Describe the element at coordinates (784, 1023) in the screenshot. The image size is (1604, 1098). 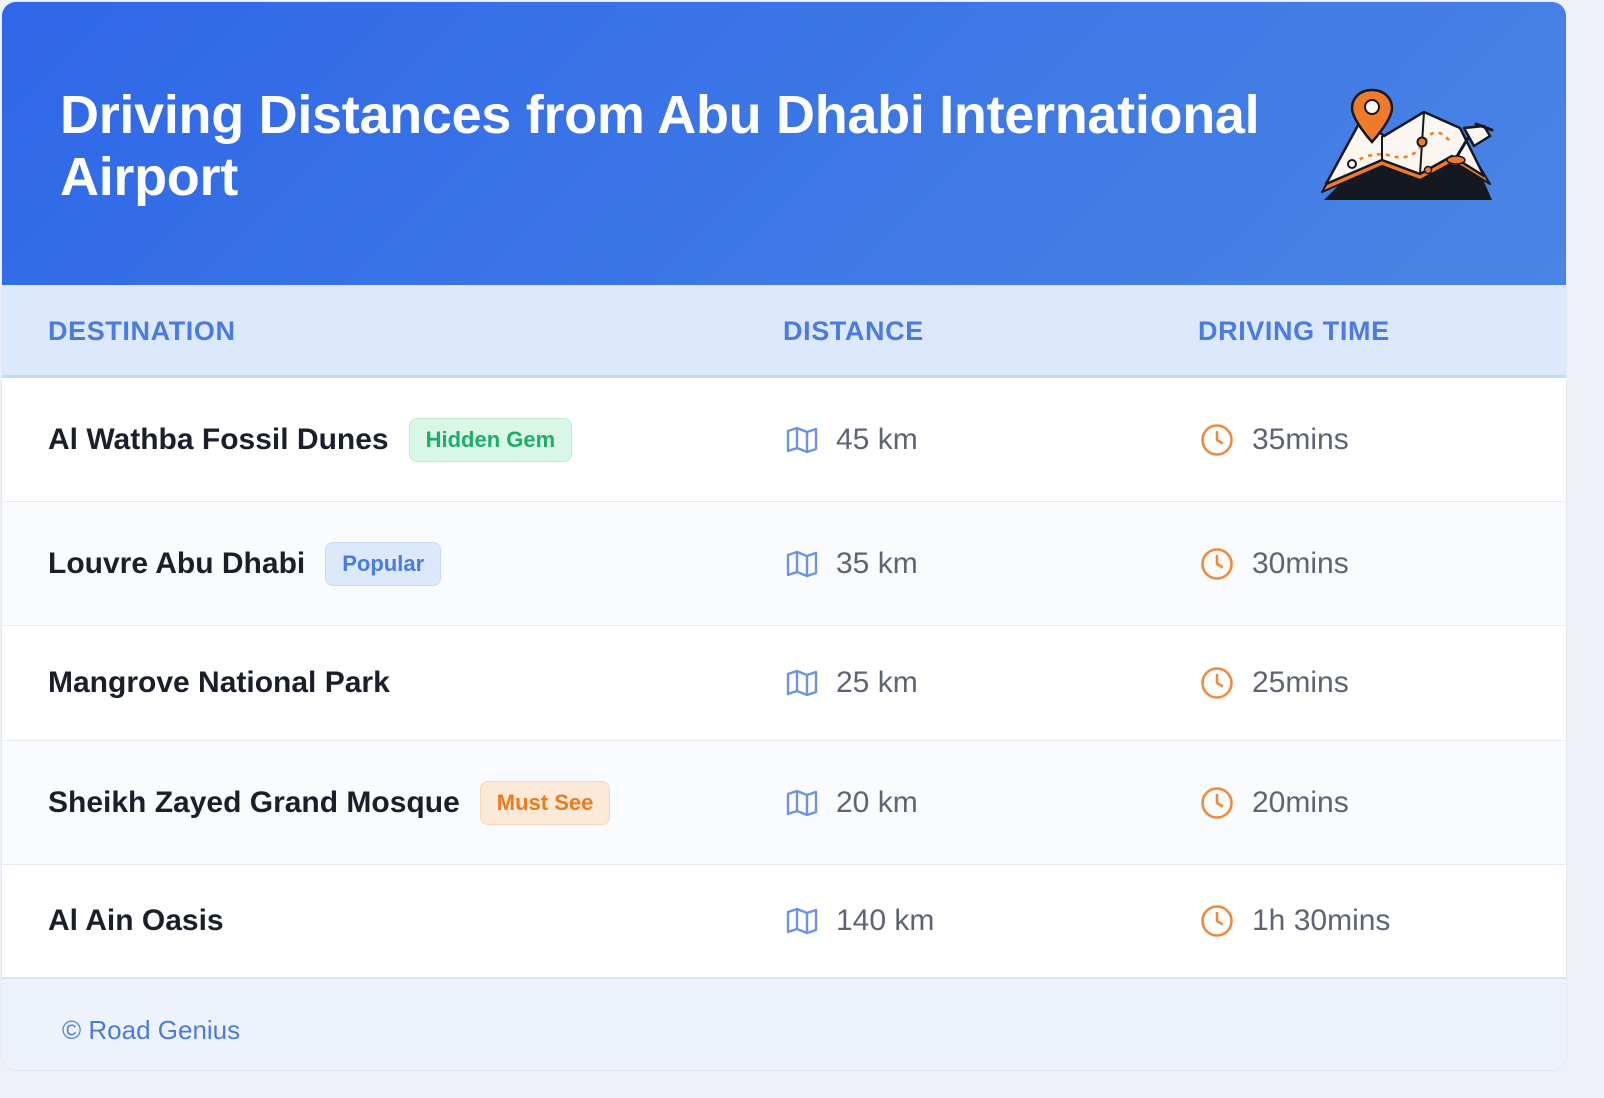
I see `card-footer: © Road Genius` at that location.